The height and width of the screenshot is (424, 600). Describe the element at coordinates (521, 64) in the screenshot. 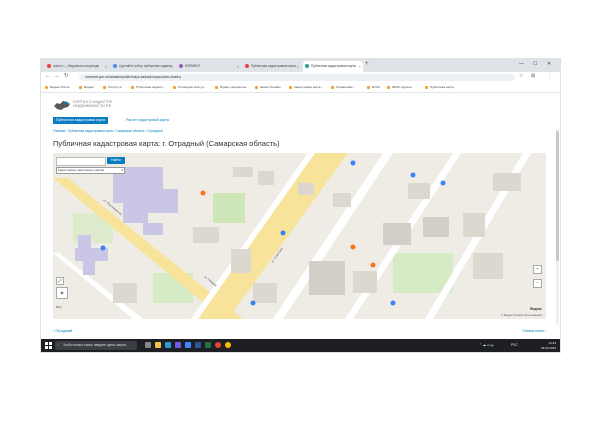

I see `minimize-icon: —` at that location.